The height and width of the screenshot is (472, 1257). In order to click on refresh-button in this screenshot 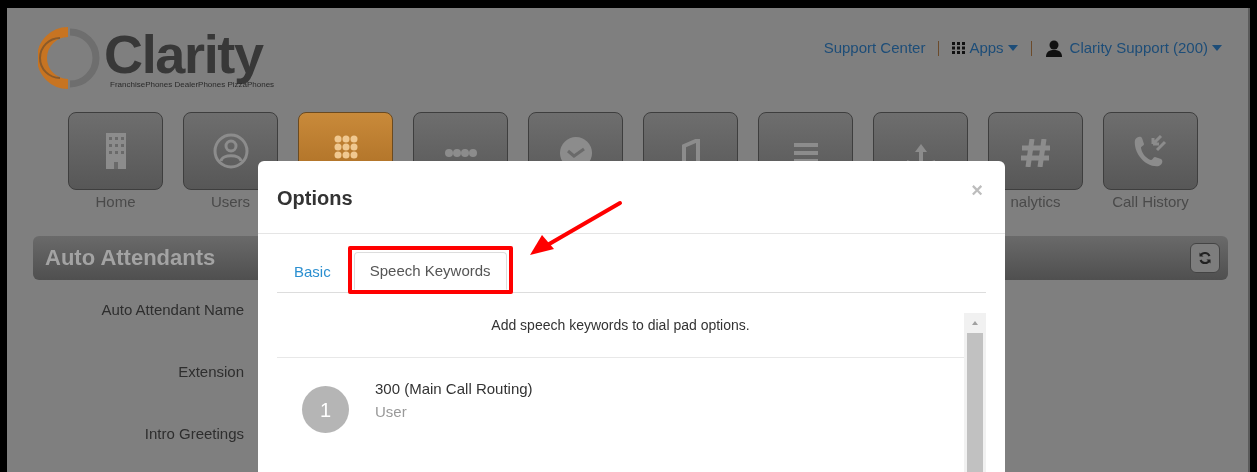, I will do `click(1205, 257)`.